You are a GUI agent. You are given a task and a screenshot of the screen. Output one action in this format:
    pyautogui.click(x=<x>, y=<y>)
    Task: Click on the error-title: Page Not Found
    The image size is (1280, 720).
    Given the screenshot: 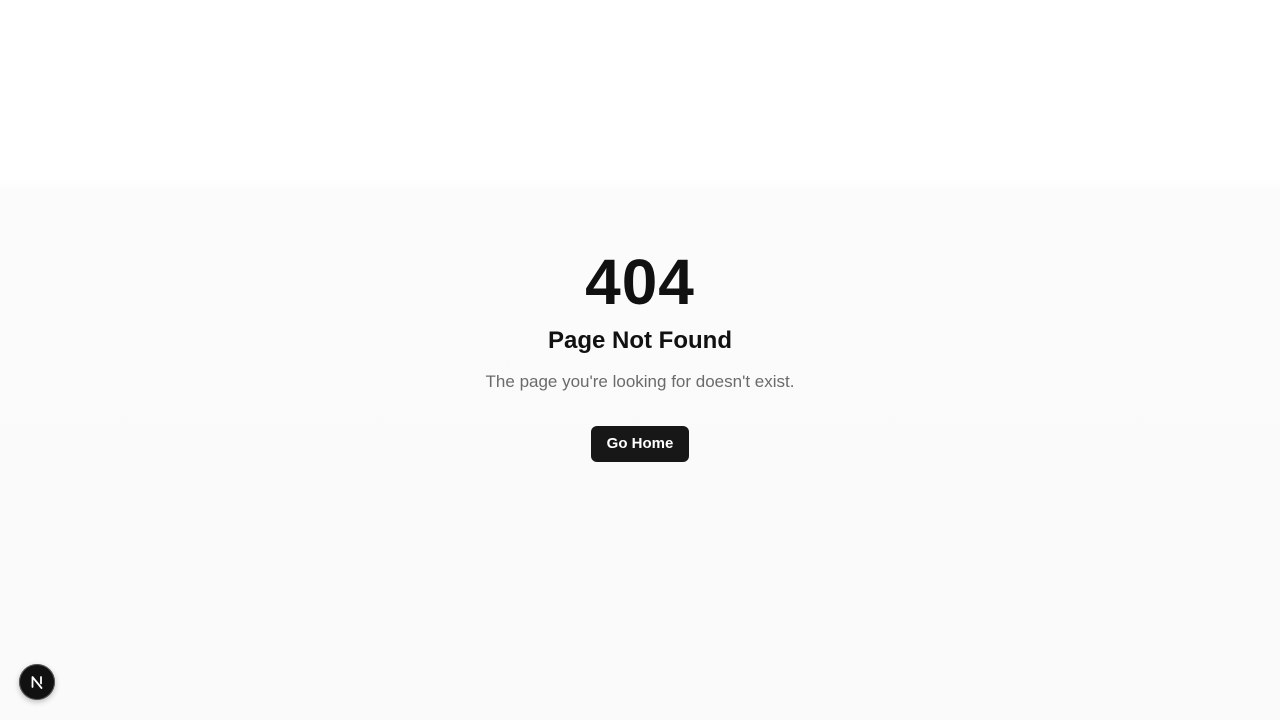 What is the action you would take?
    pyautogui.click(x=640, y=340)
    